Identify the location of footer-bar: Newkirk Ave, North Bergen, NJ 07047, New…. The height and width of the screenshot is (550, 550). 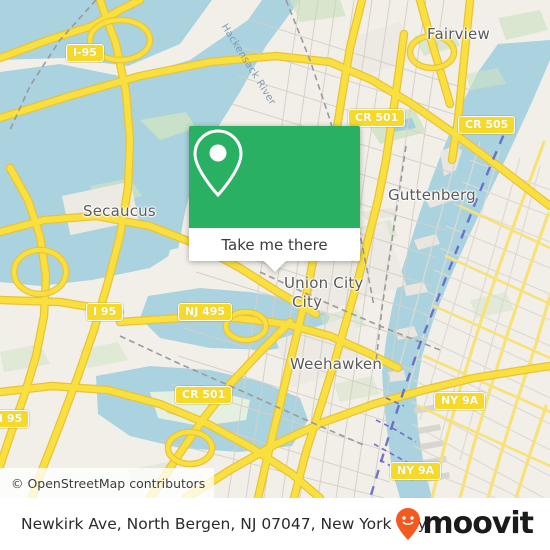
(275, 524).